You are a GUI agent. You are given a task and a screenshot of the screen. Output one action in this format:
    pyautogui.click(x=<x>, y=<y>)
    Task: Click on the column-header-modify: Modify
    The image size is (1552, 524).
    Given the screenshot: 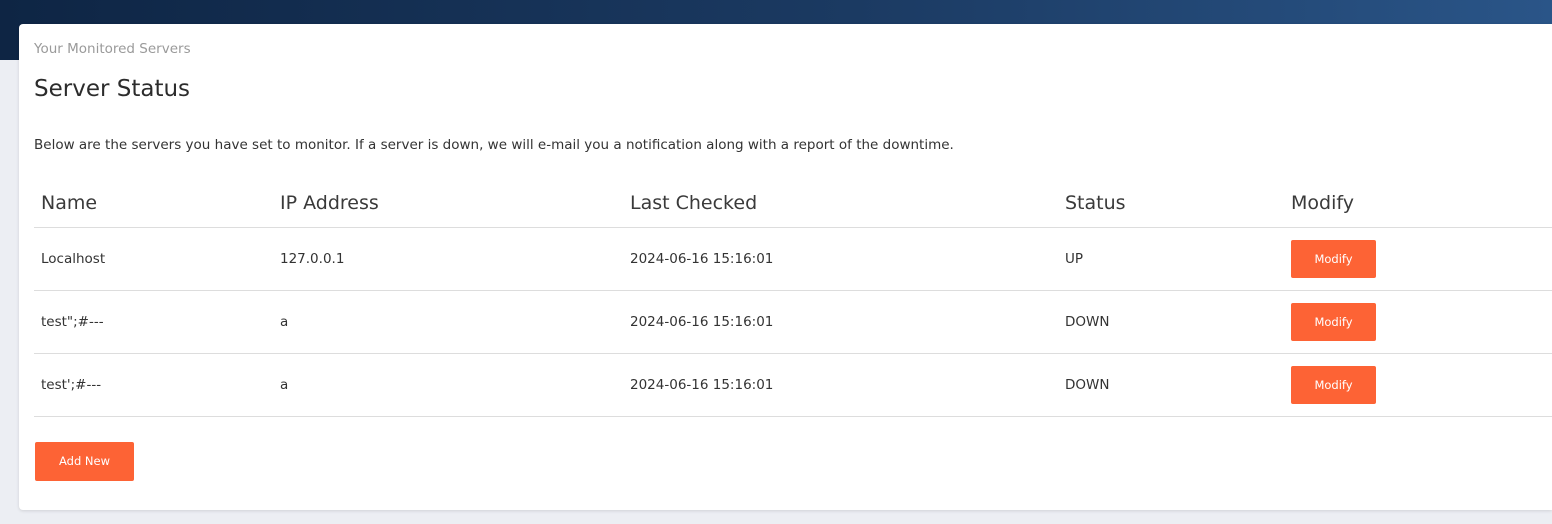 What is the action you would take?
    pyautogui.click(x=1418, y=203)
    